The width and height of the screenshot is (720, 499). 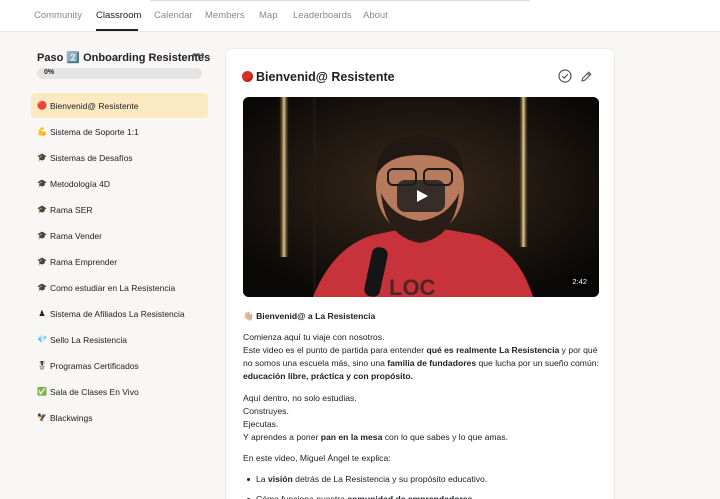 What do you see at coordinates (282, 437) in the screenshot?
I see `text-run: Y aprendes a poner` at bounding box center [282, 437].